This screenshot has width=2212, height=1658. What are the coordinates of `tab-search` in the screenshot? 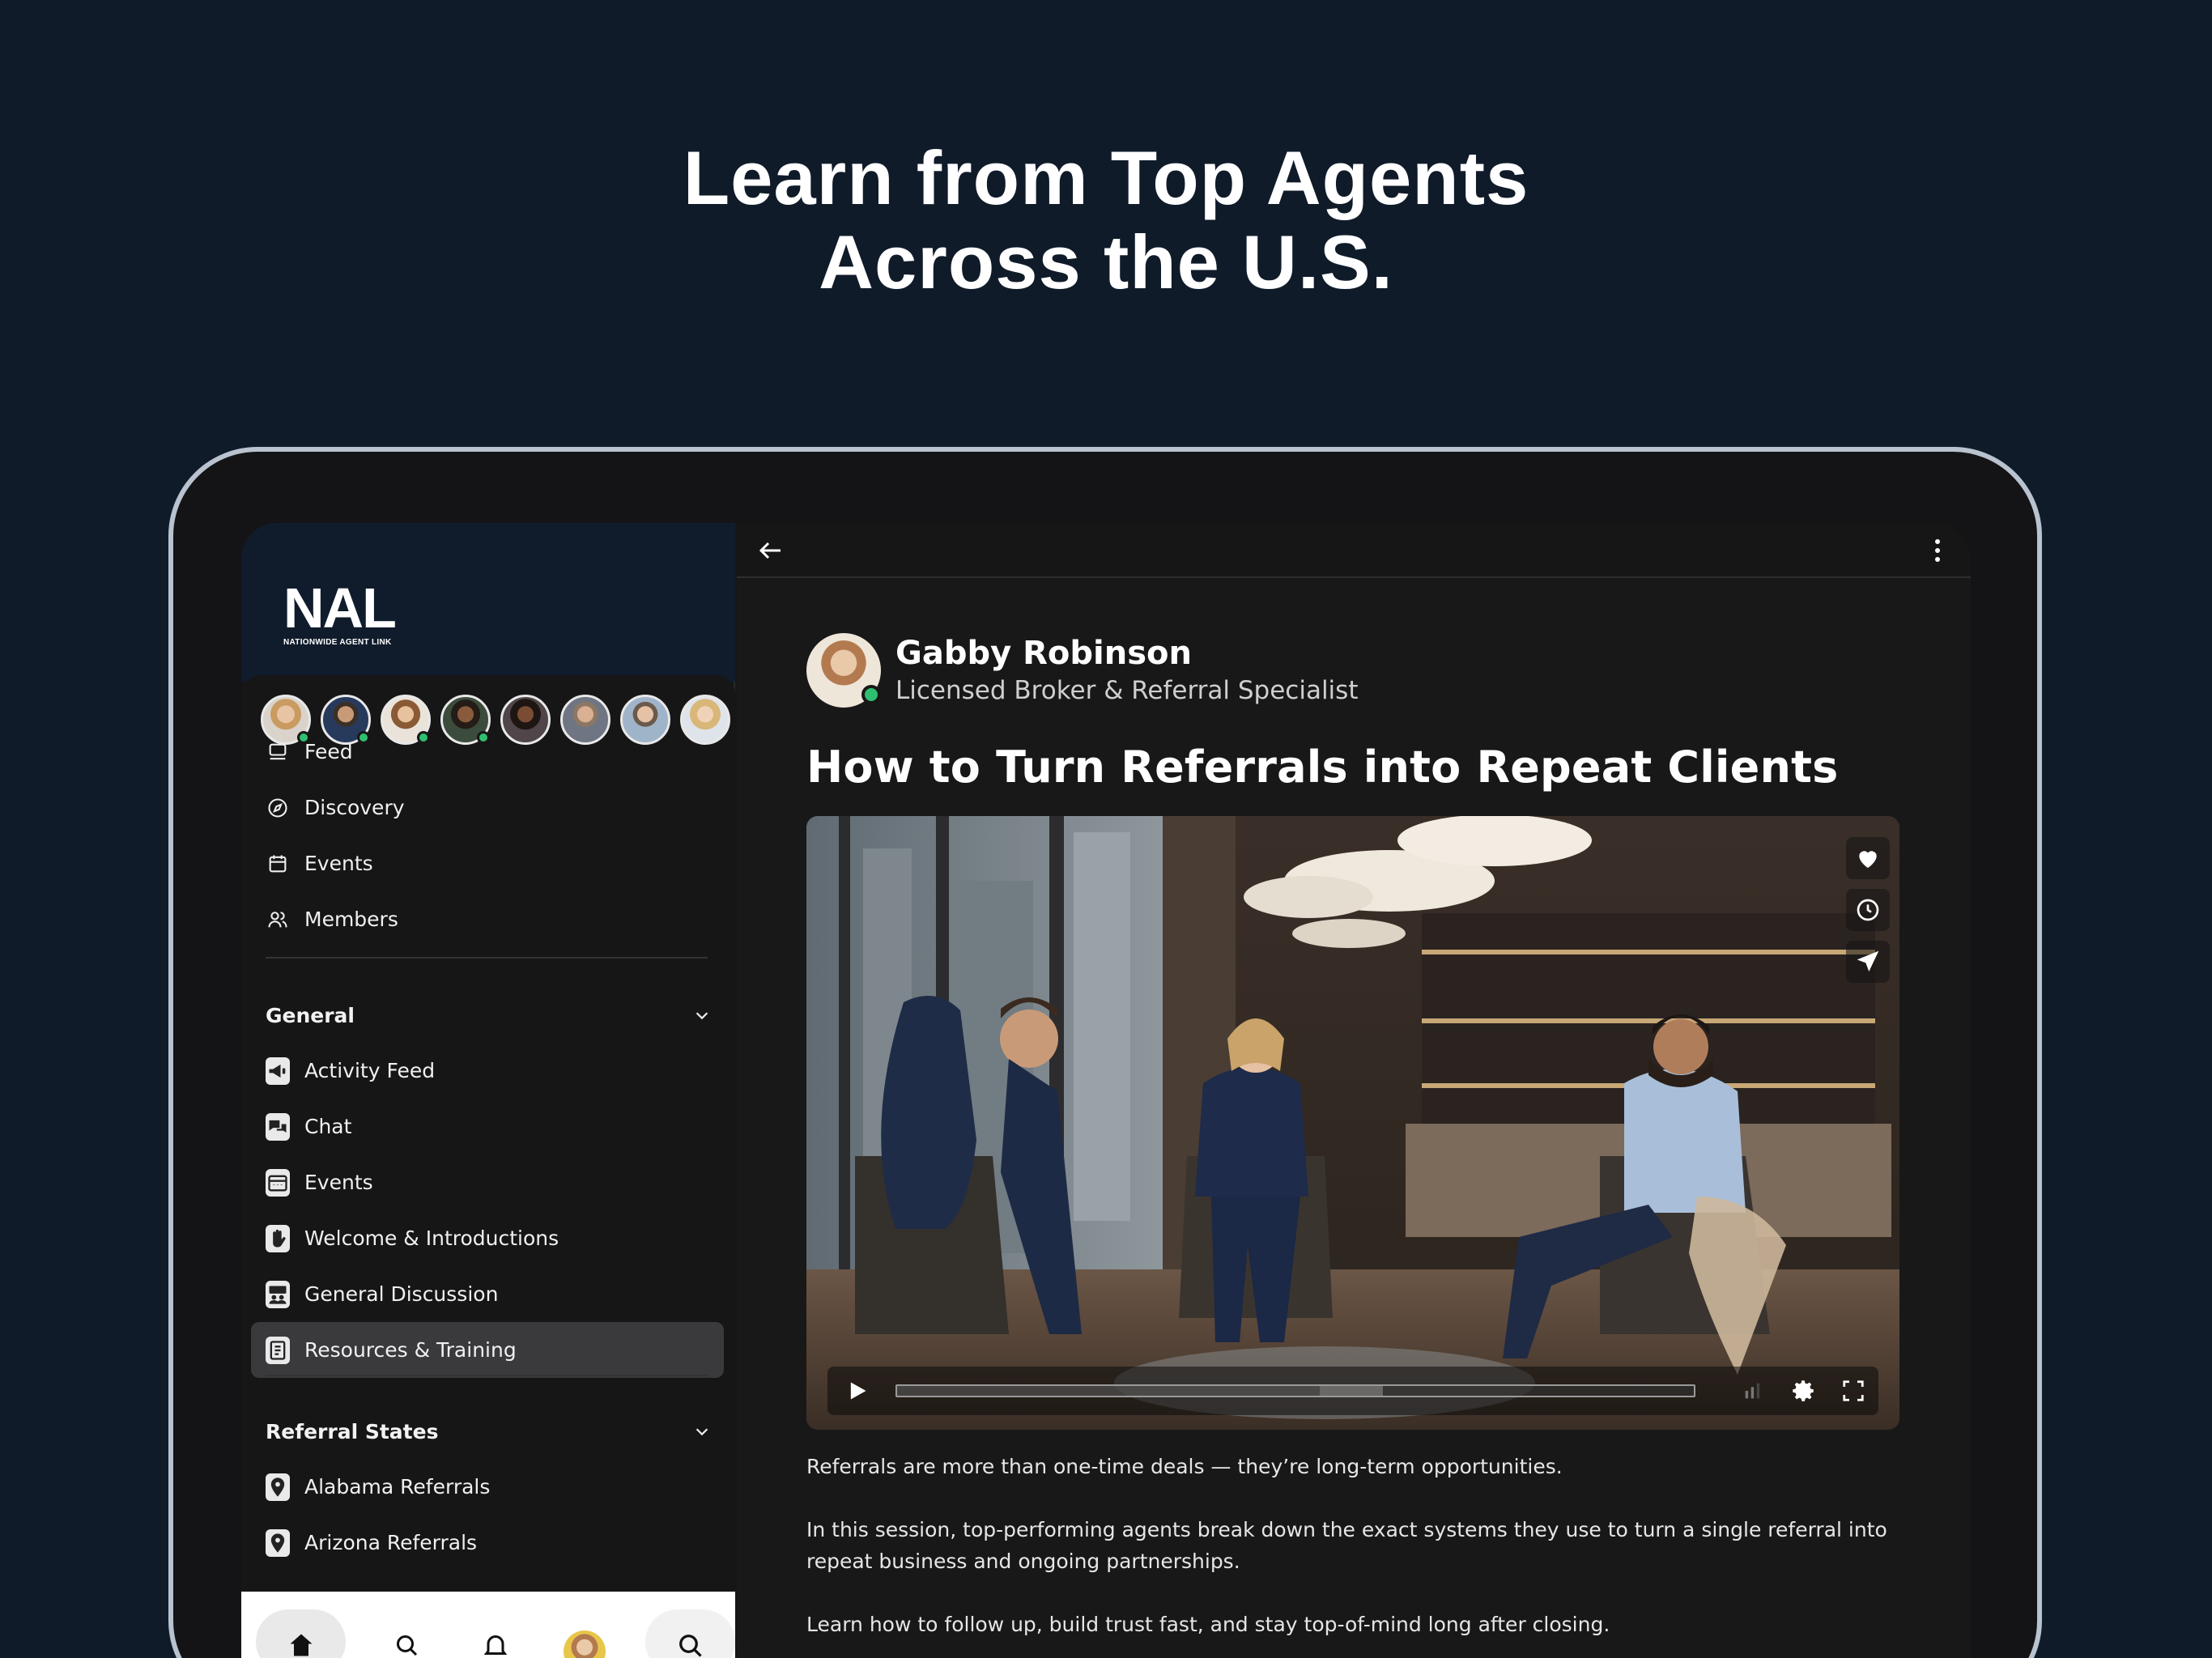 It's located at (690, 1633).